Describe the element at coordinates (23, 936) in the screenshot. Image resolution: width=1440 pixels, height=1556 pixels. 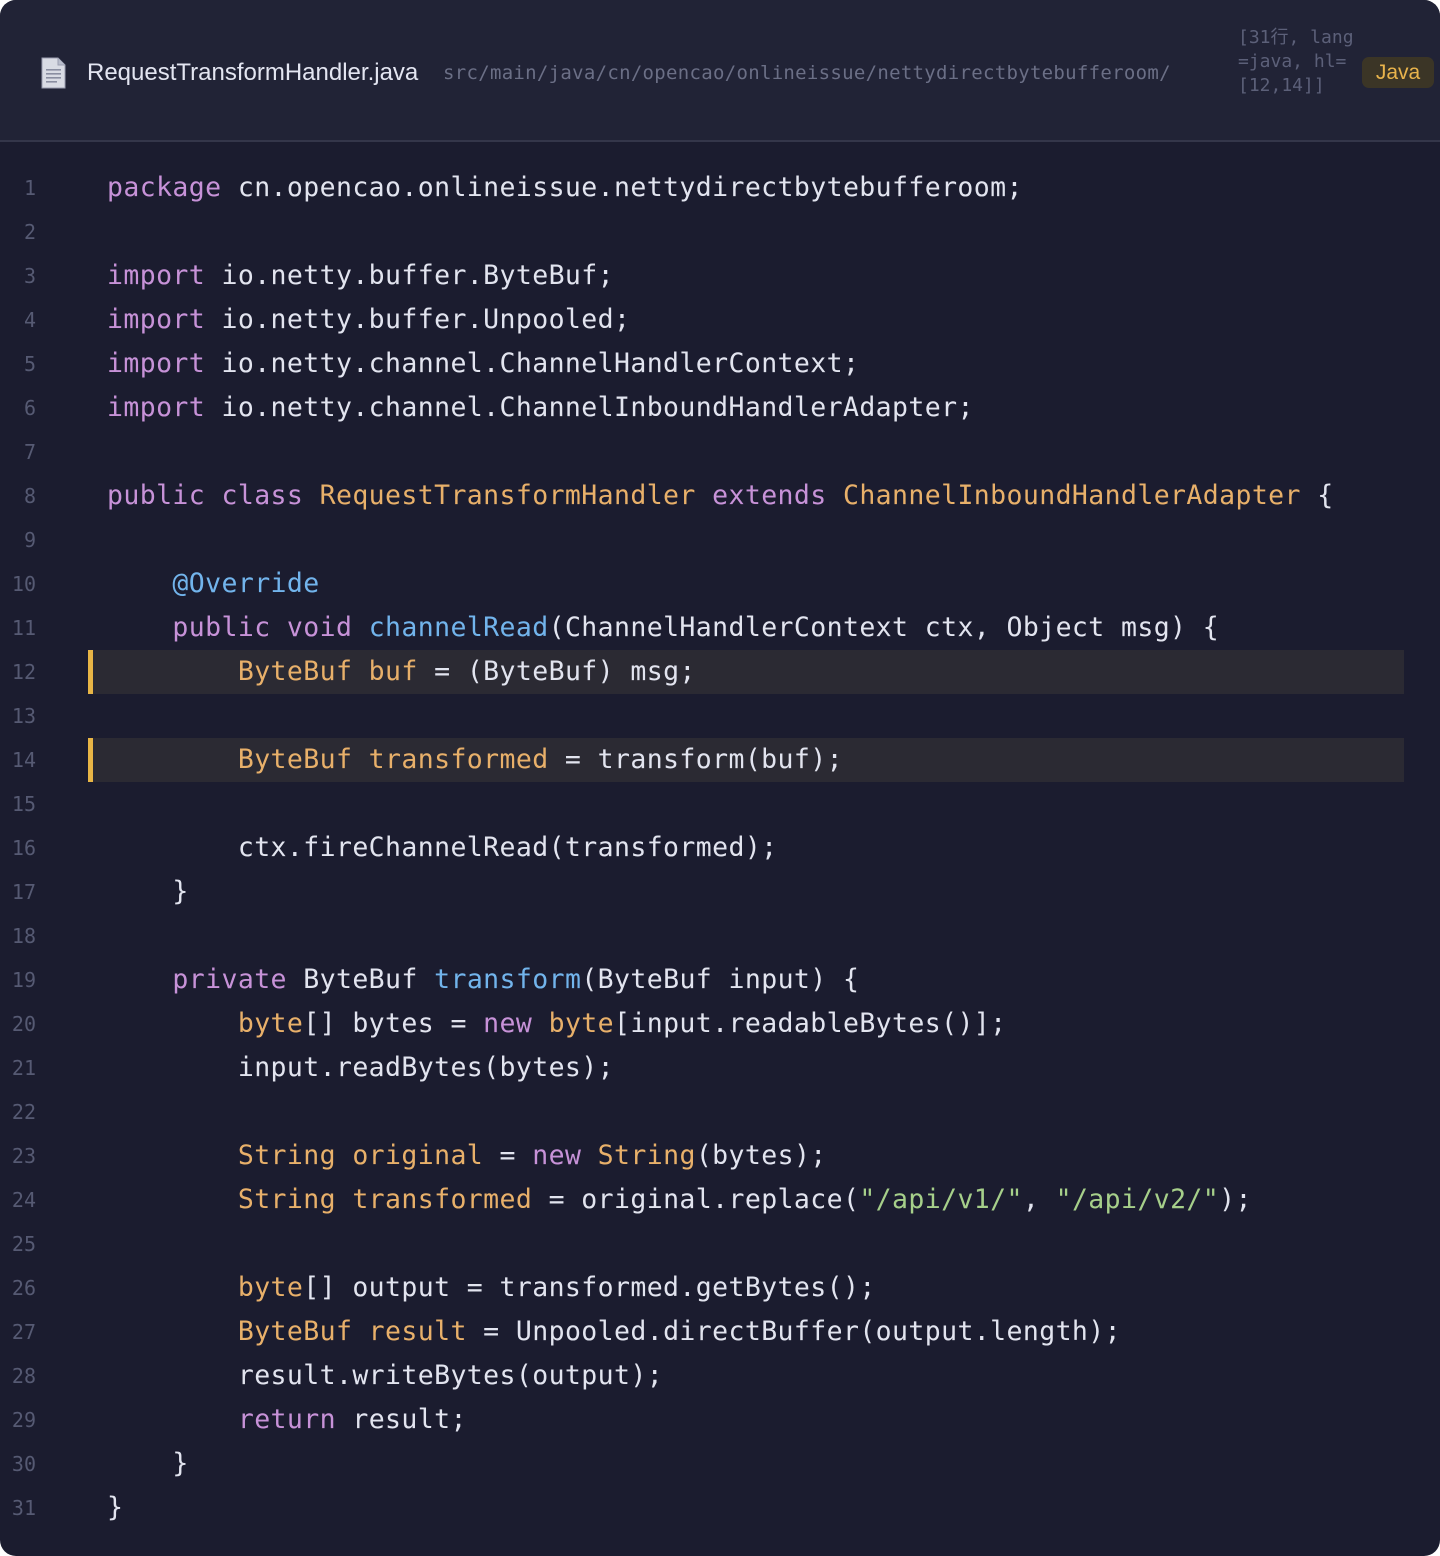
I see `line-number: 18` at that location.